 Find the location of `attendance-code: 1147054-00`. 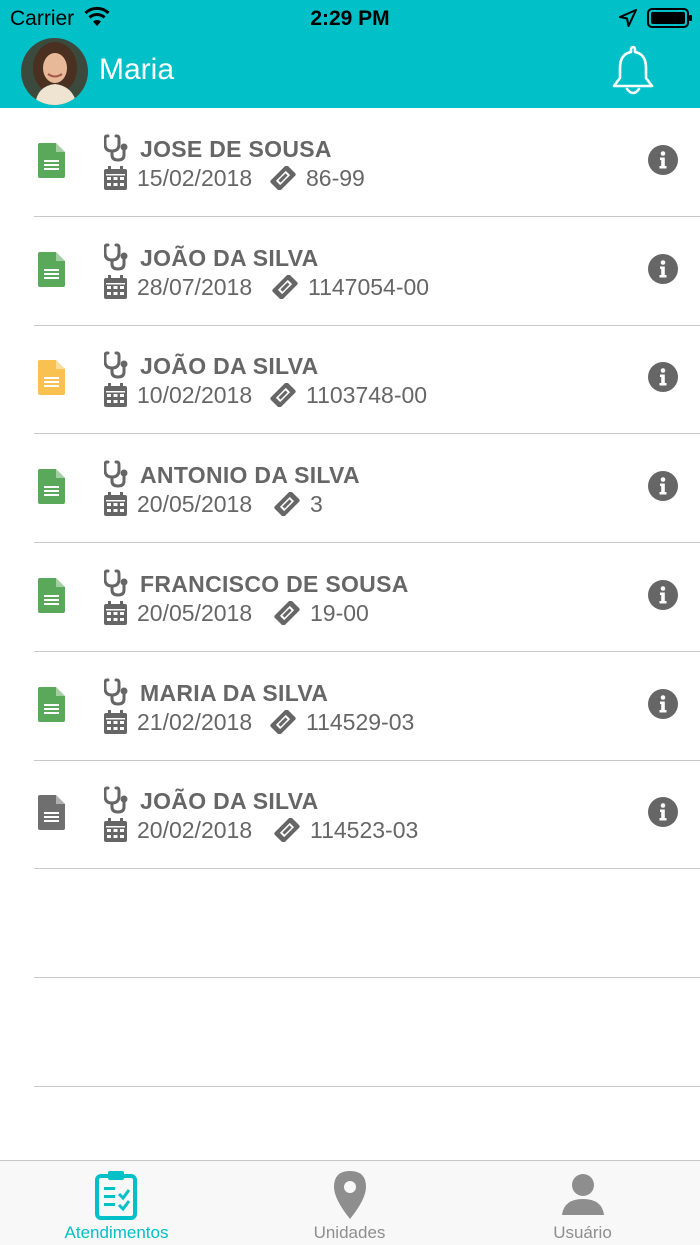

attendance-code: 1147054-00 is located at coordinates (369, 286).